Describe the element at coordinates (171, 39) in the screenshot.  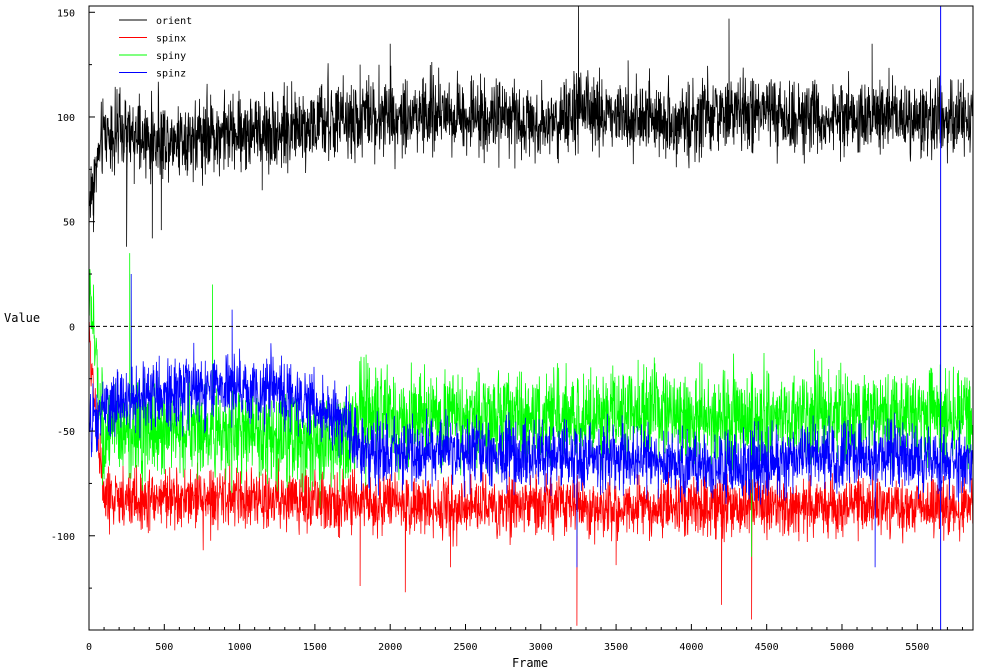
I see `legend-label-spinx: spinx` at that location.